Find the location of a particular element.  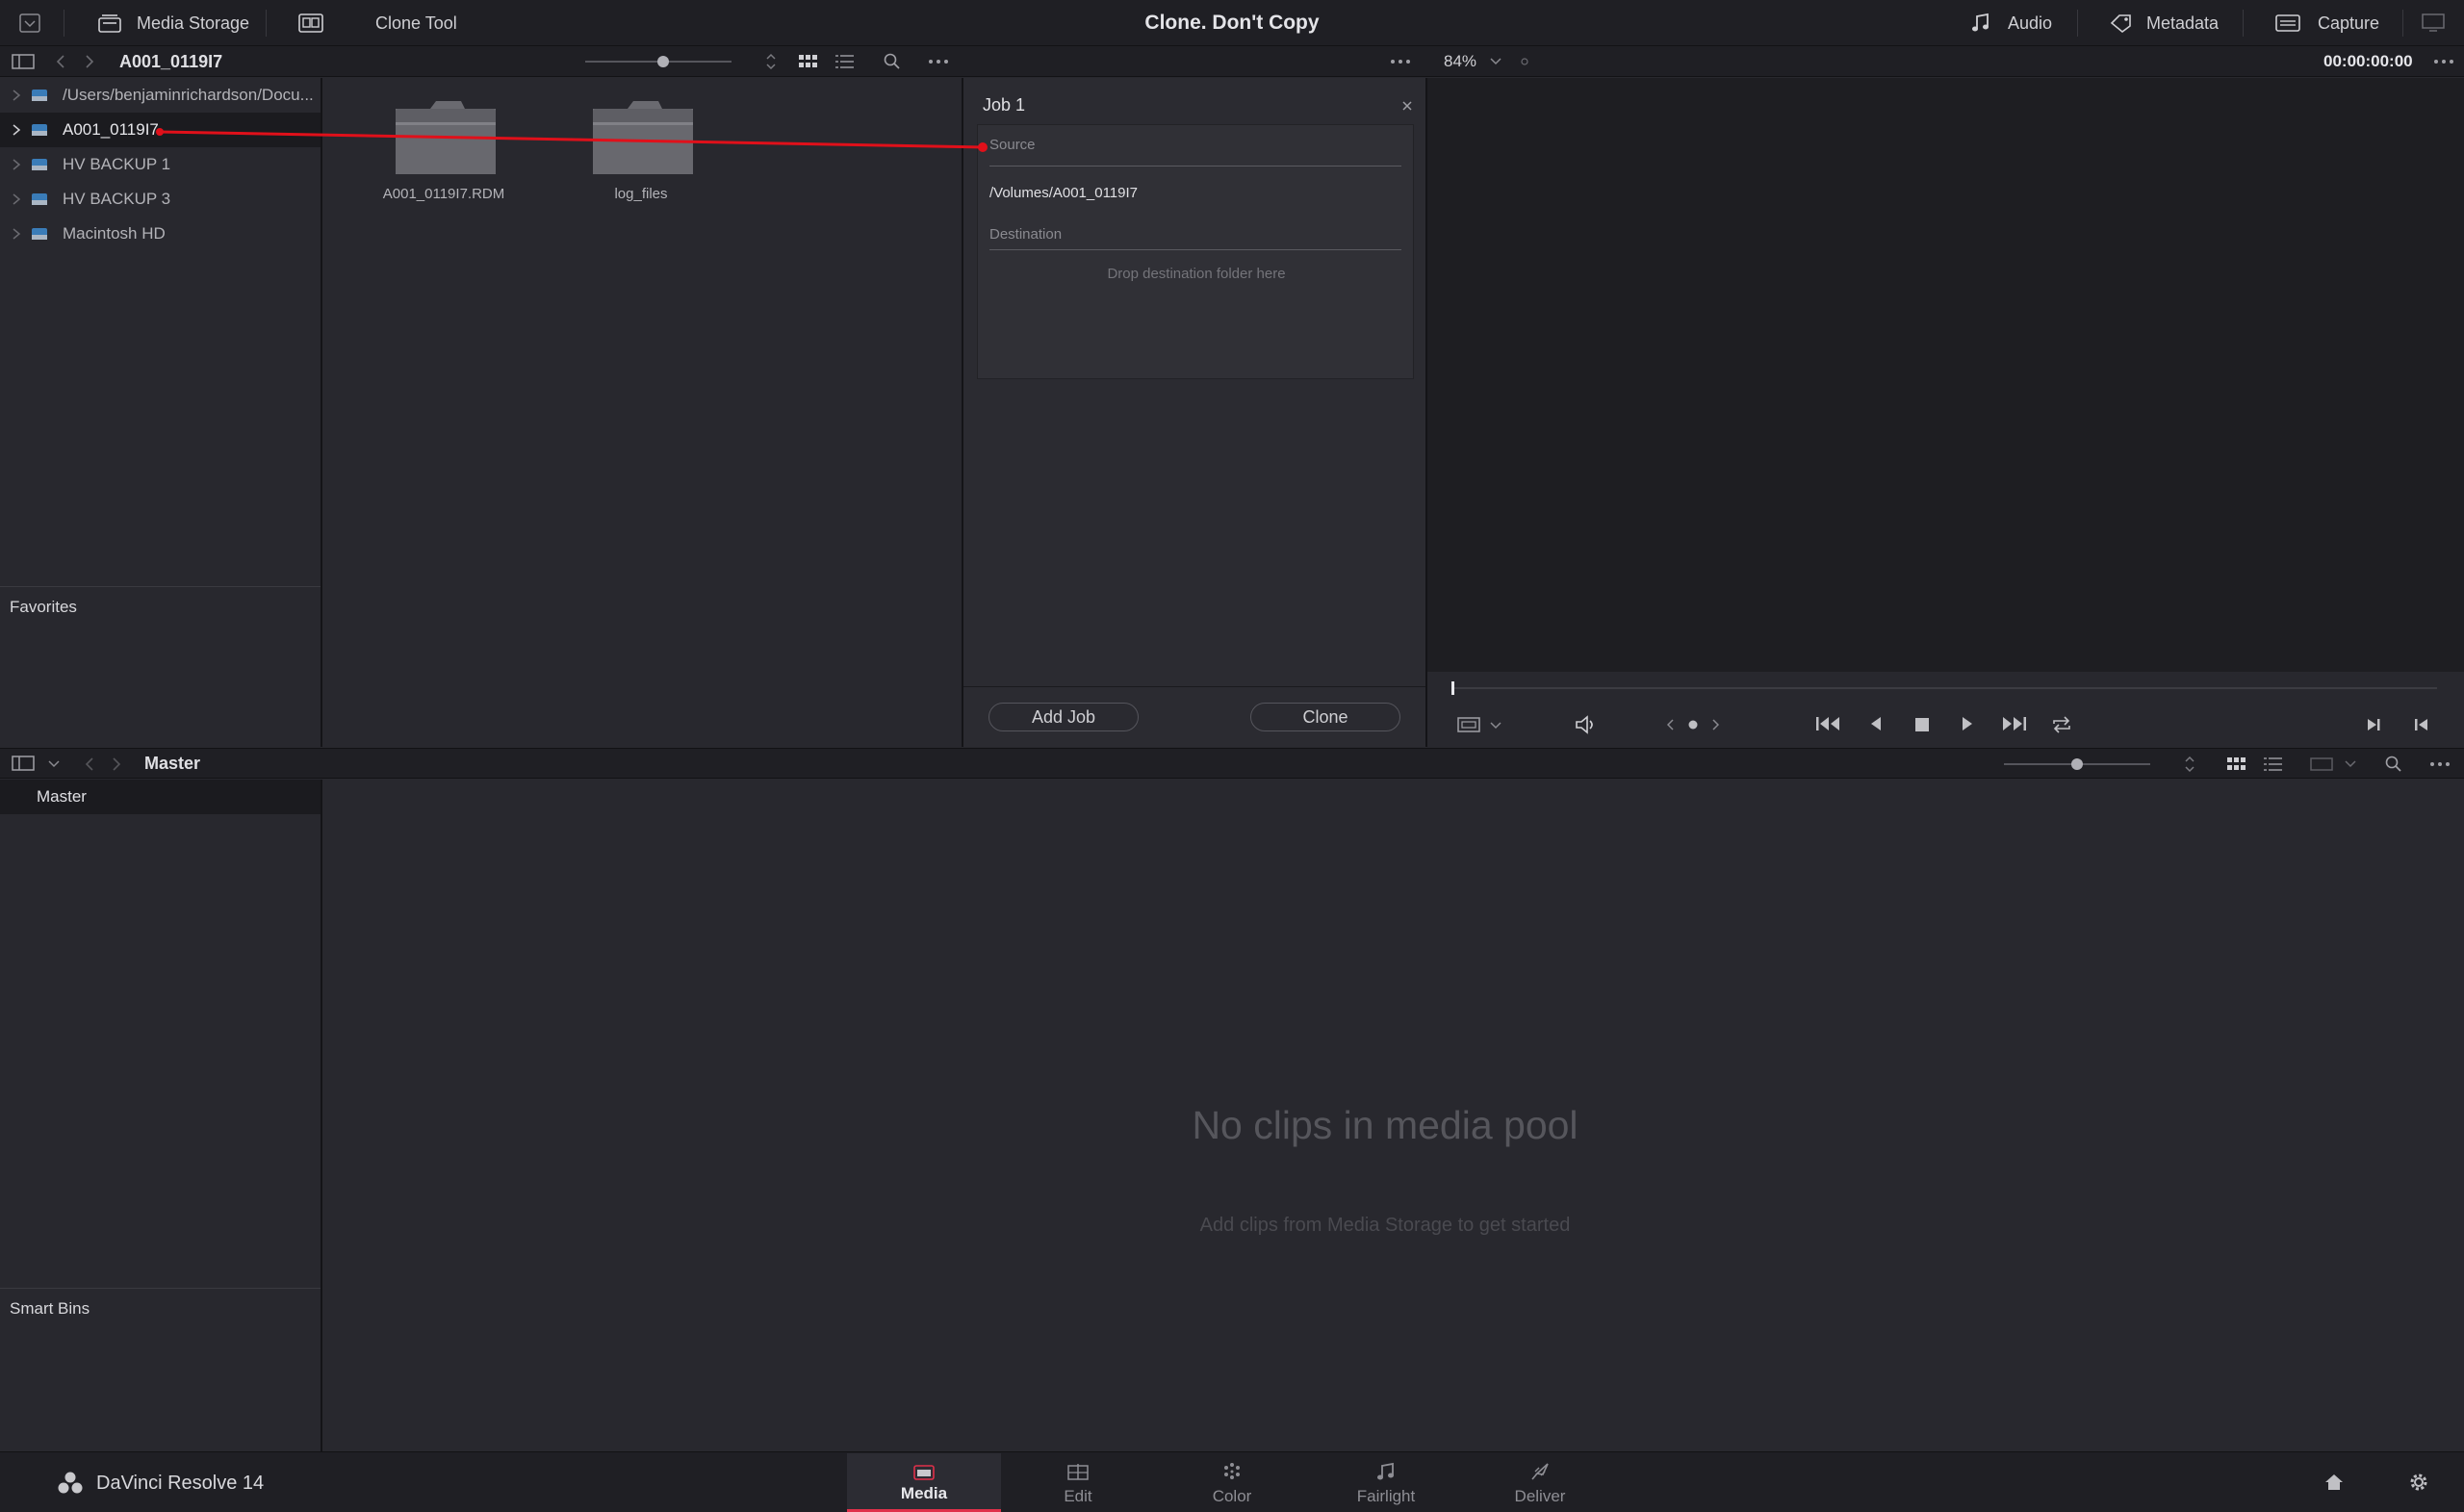

brand-name: DaVinci Resolve 14 is located at coordinates (180, 1483).